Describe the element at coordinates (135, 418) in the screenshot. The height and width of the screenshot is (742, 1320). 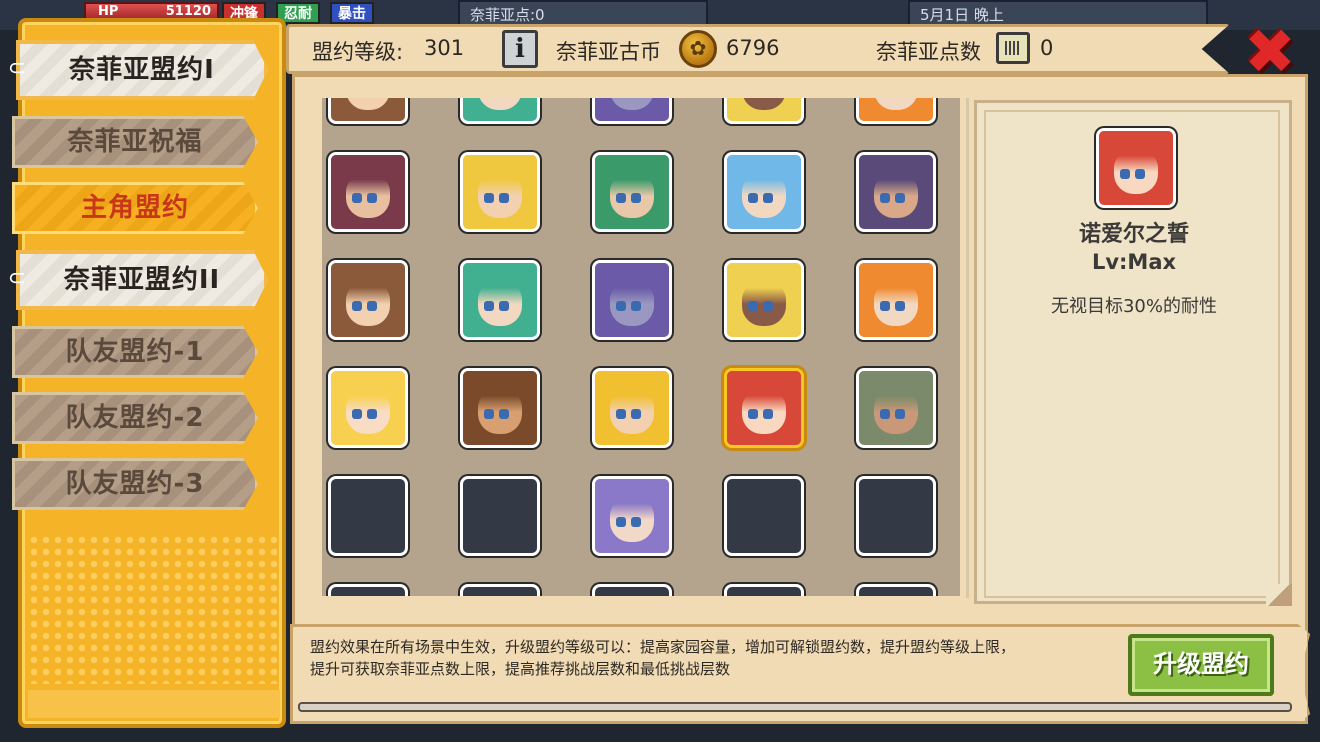
I see `tab-teammate-pact-2: 队友盟约-2` at that location.